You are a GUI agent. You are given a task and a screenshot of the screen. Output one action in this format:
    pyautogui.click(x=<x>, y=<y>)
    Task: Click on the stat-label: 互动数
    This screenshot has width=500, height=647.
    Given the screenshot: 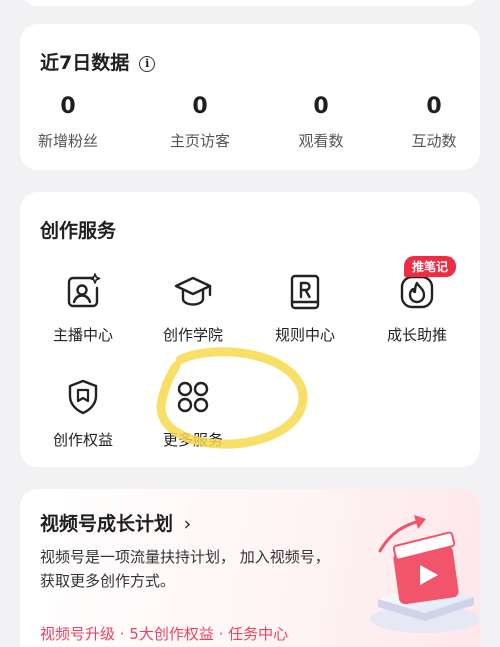 What is the action you would take?
    pyautogui.click(x=434, y=141)
    